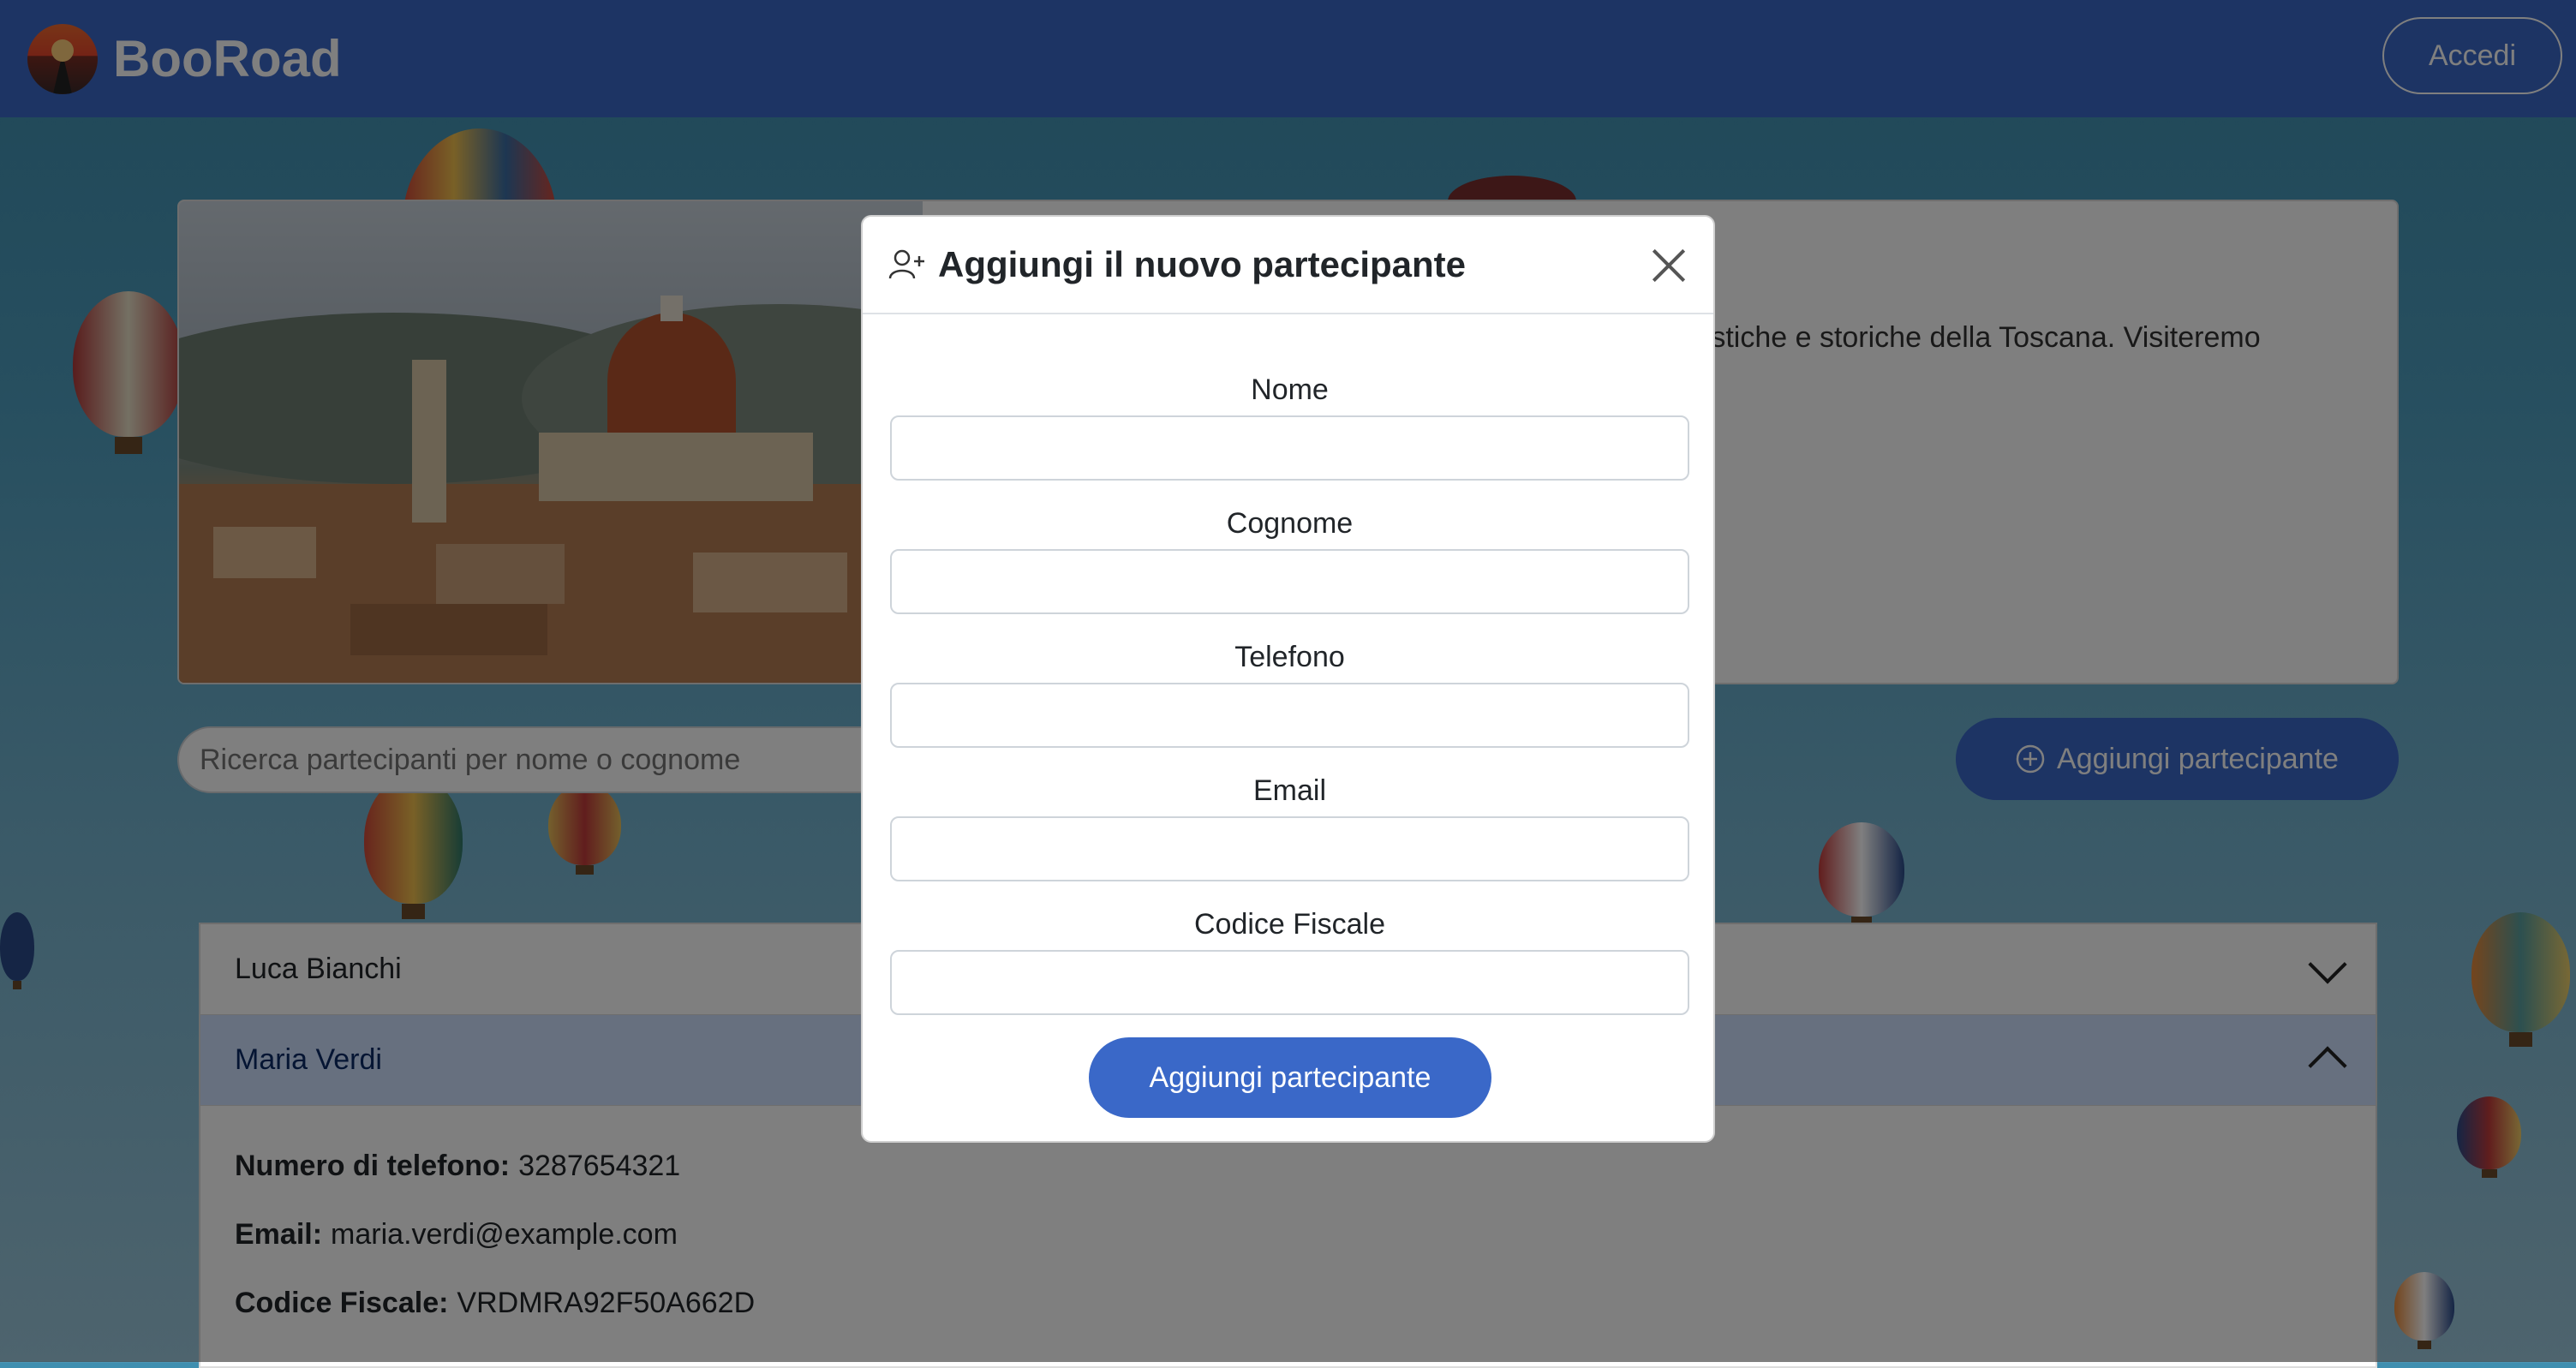 This screenshot has width=2576, height=1368. What do you see at coordinates (906, 264) in the screenshot?
I see `person-add-icon` at bounding box center [906, 264].